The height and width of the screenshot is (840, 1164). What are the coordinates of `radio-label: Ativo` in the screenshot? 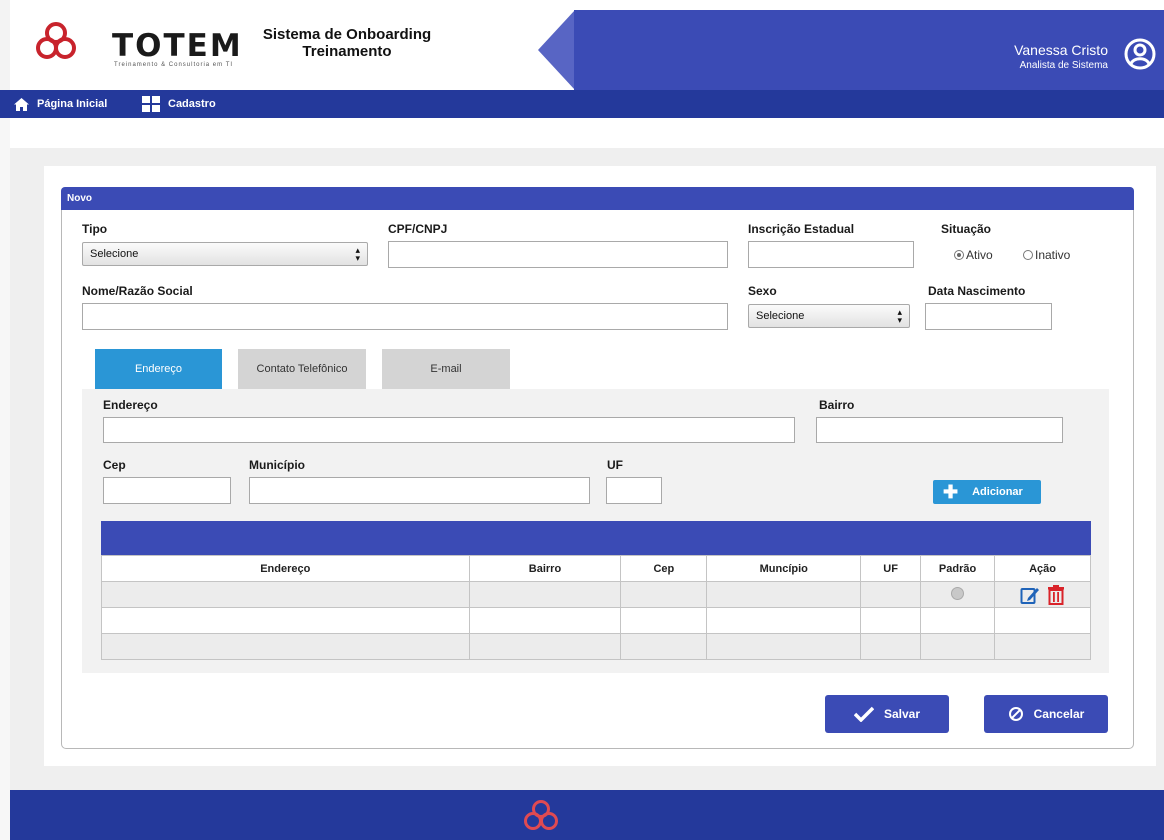 It's located at (979, 255).